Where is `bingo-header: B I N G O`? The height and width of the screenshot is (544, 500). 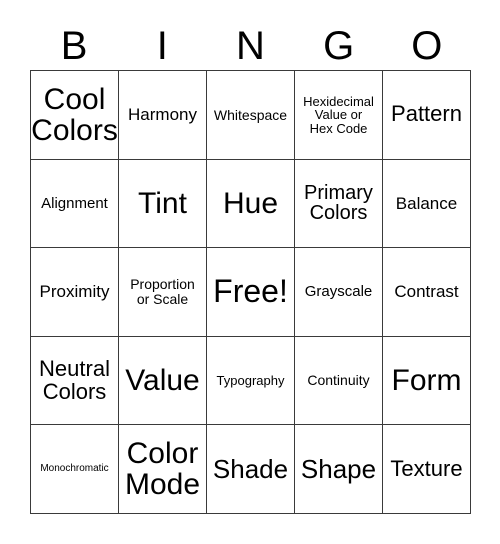 bingo-header: B I N G O is located at coordinates (250, 46).